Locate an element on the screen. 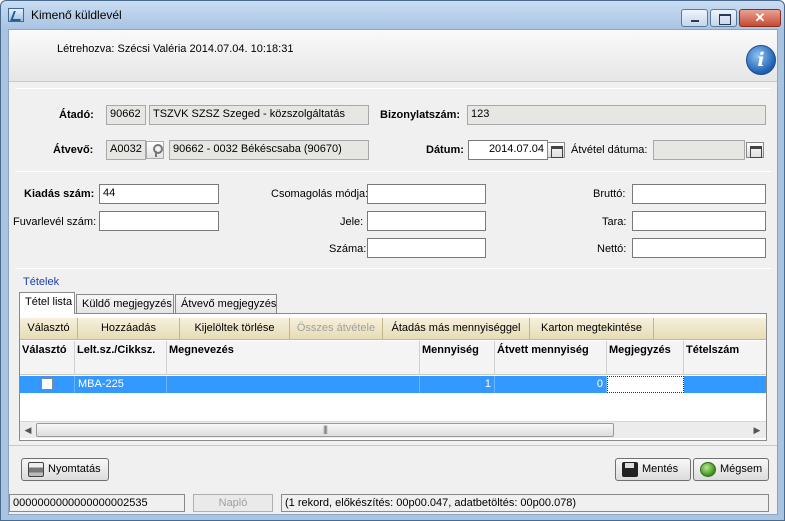  cancel-button: Mégsem is located at coordinates (731, 469).